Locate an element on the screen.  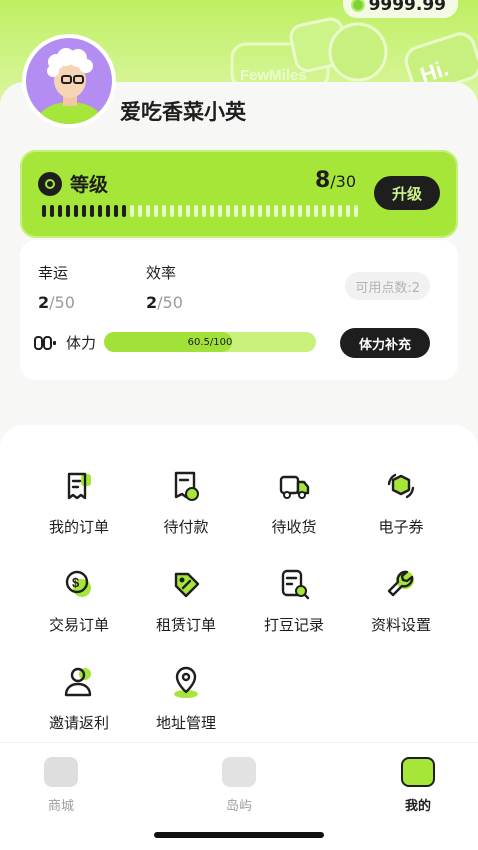
level-badge-icon is located at coordinates (50, 183).